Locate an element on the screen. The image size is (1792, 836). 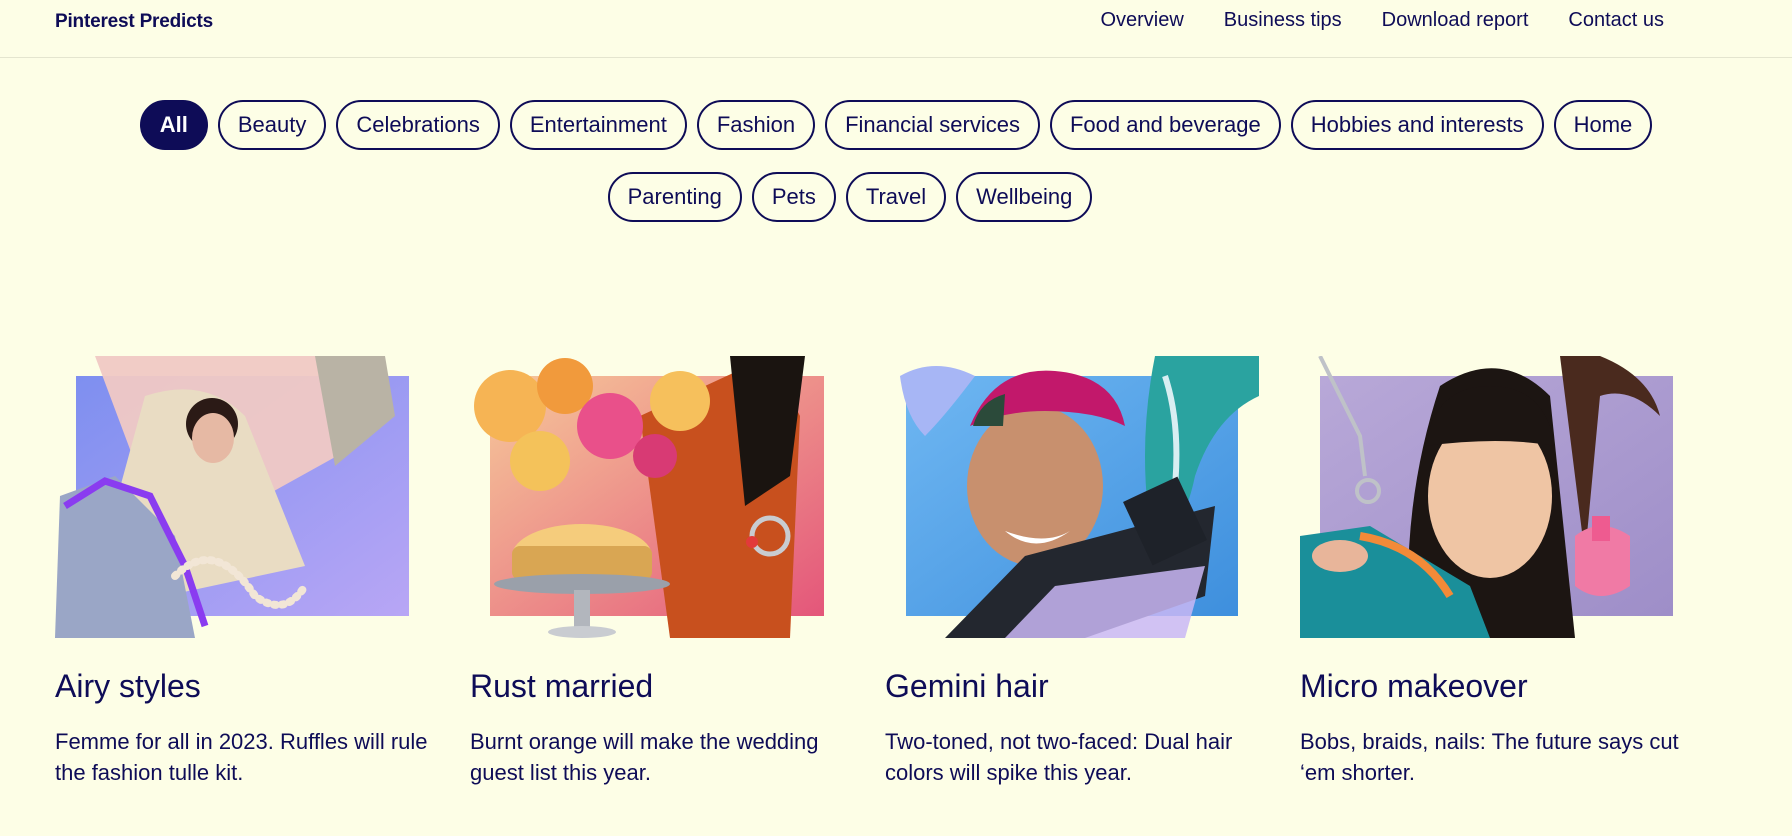
collage-rust-married is located at coordinates (649, 497).